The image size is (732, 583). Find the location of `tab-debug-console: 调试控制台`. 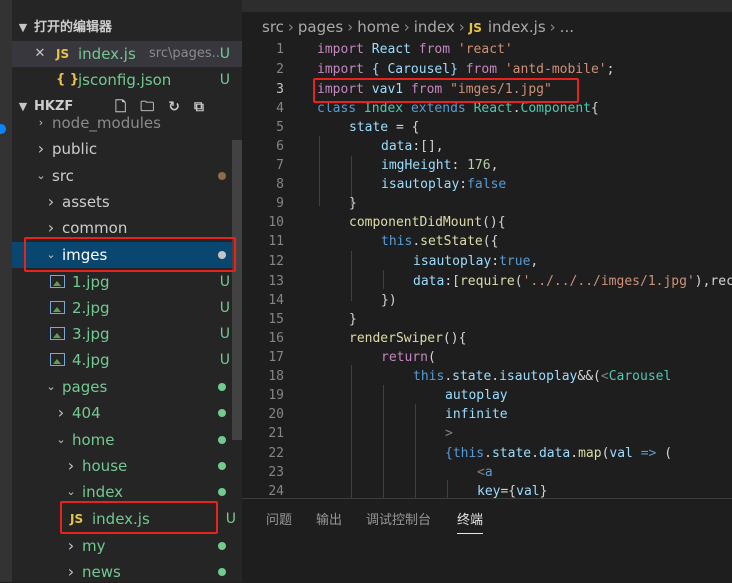

tab-debug-console: 调试控制台 is located at coordinates (398, 518).